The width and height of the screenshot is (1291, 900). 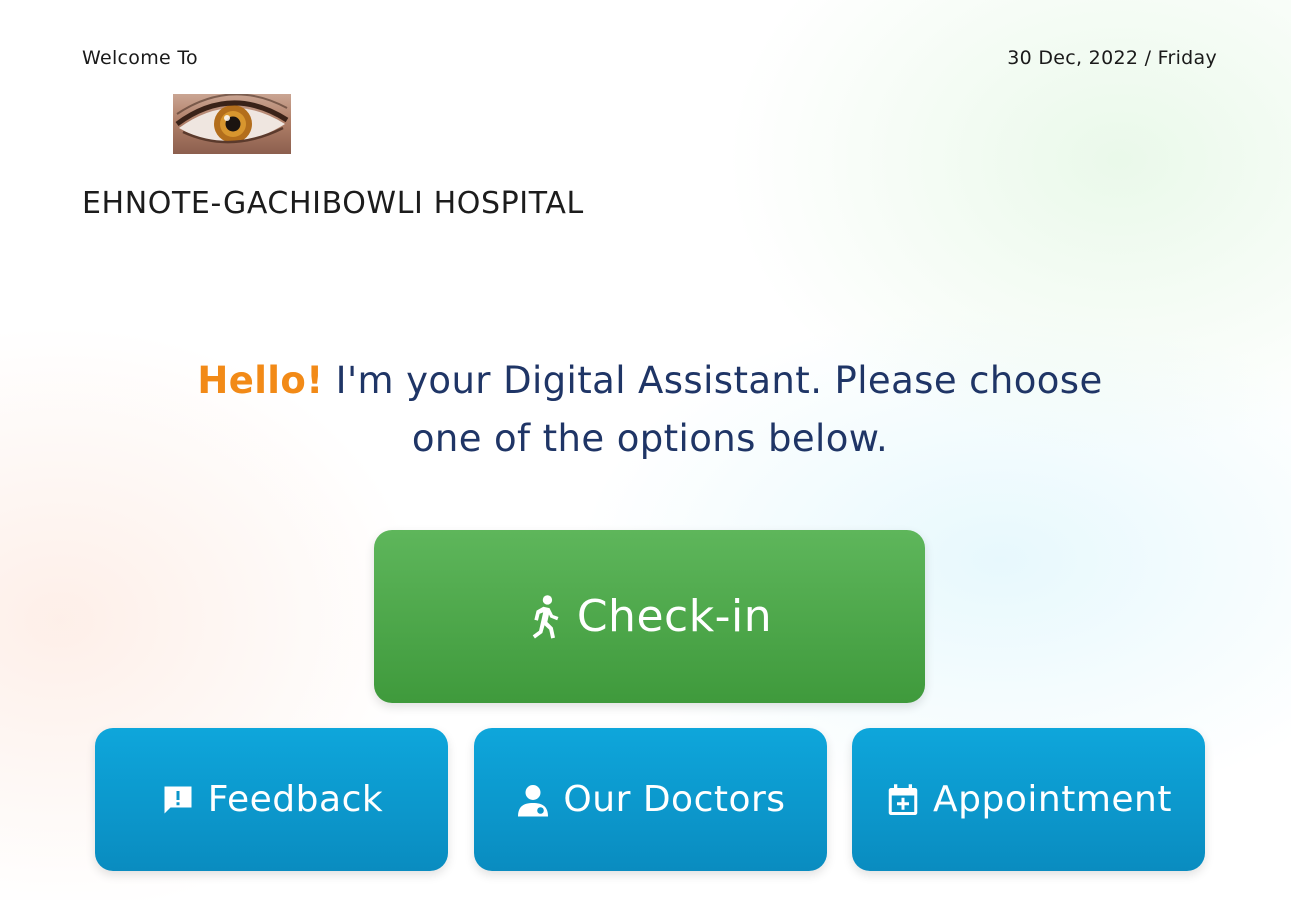 What do you see at coordinates (650, 438) in the screenshot?
I see `greeting-line-2: one of the options below.` at bounding box center [650, 438].